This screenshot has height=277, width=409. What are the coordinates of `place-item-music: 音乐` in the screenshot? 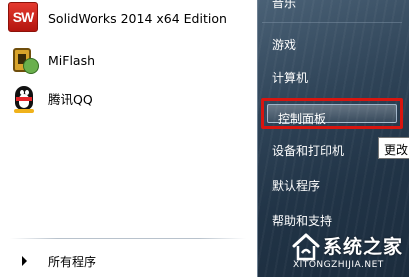 It's located at (284, 5).